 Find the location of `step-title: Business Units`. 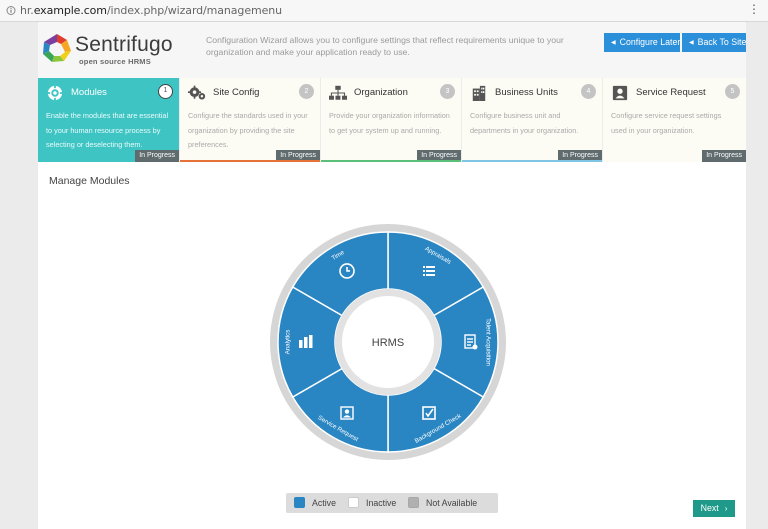

step-title: Business Units is located at coordinates (526, 92).